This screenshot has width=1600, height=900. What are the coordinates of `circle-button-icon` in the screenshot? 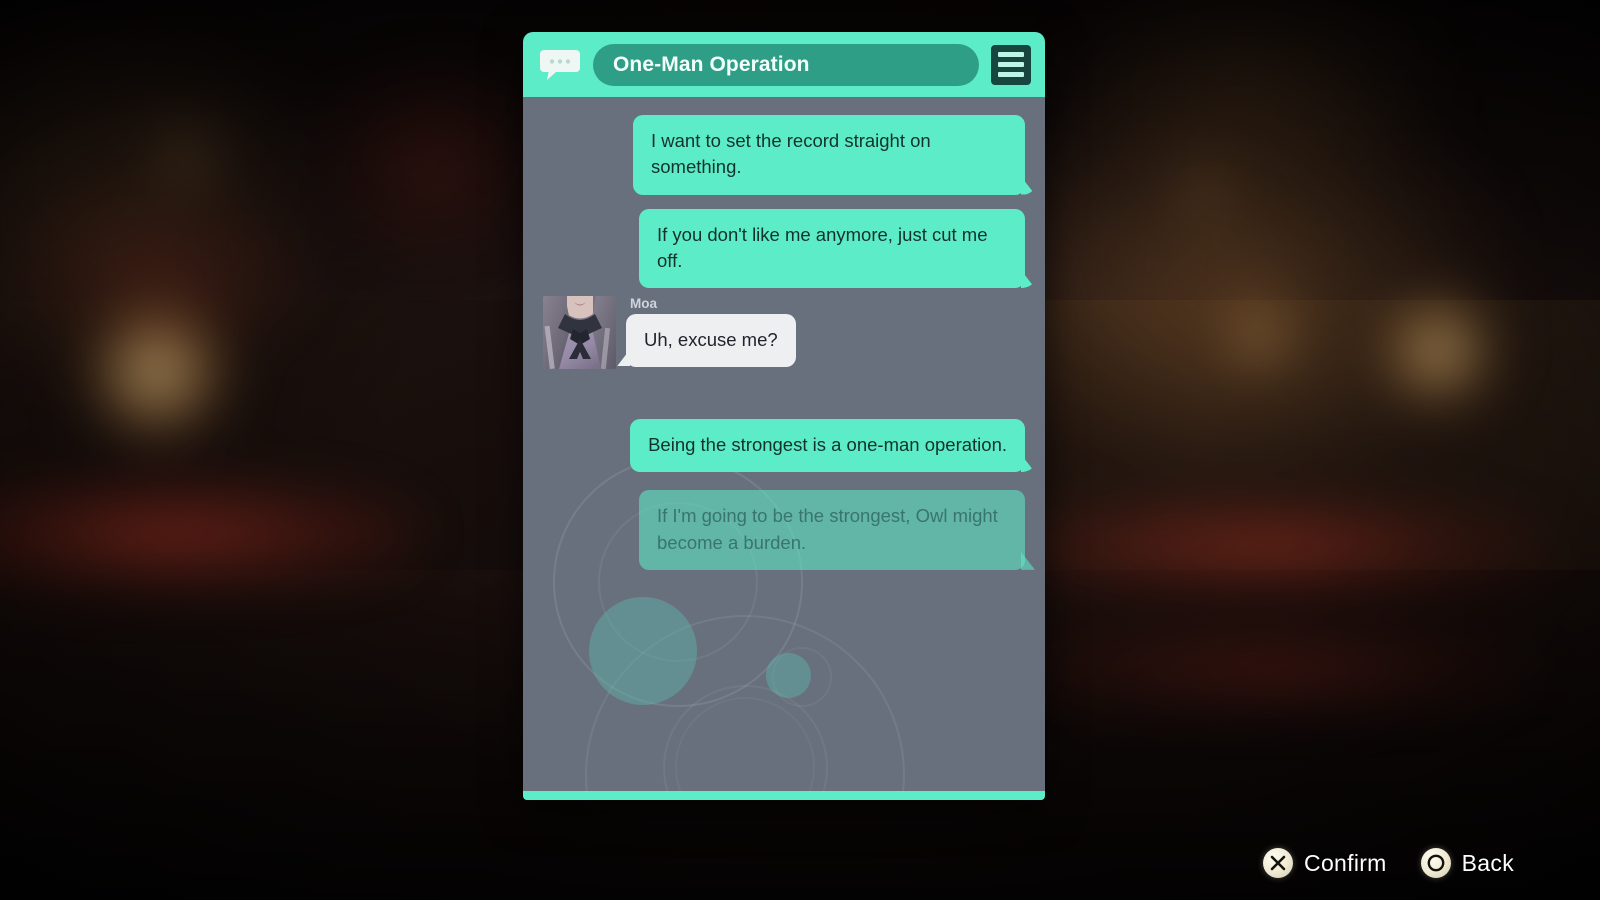 It's located at (1435, 863).